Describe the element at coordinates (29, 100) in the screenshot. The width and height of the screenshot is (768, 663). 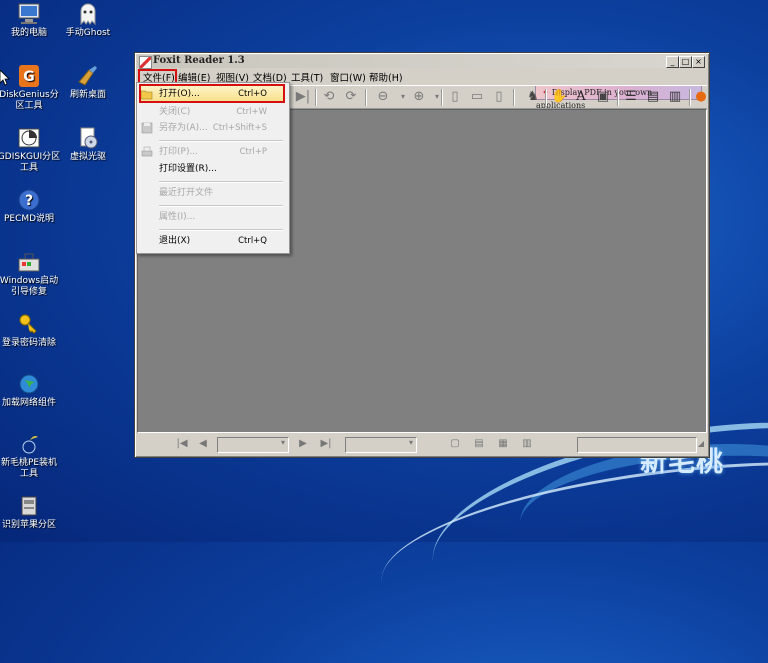
I see `desktop-icon-label: DiskGenius分区工具` at that location.